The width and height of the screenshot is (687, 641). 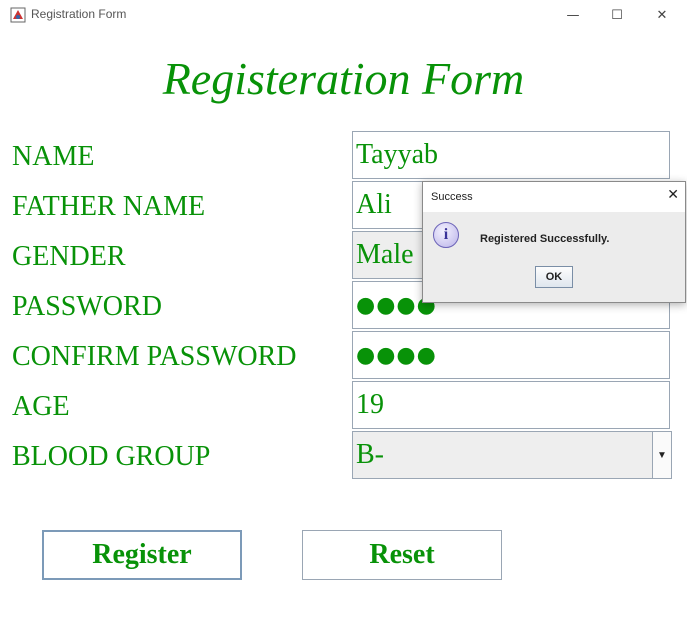 What do you see at coordinates (53, 156) in the screenshot?
I see `name-label: NAME` at bounding box center [53, 156].